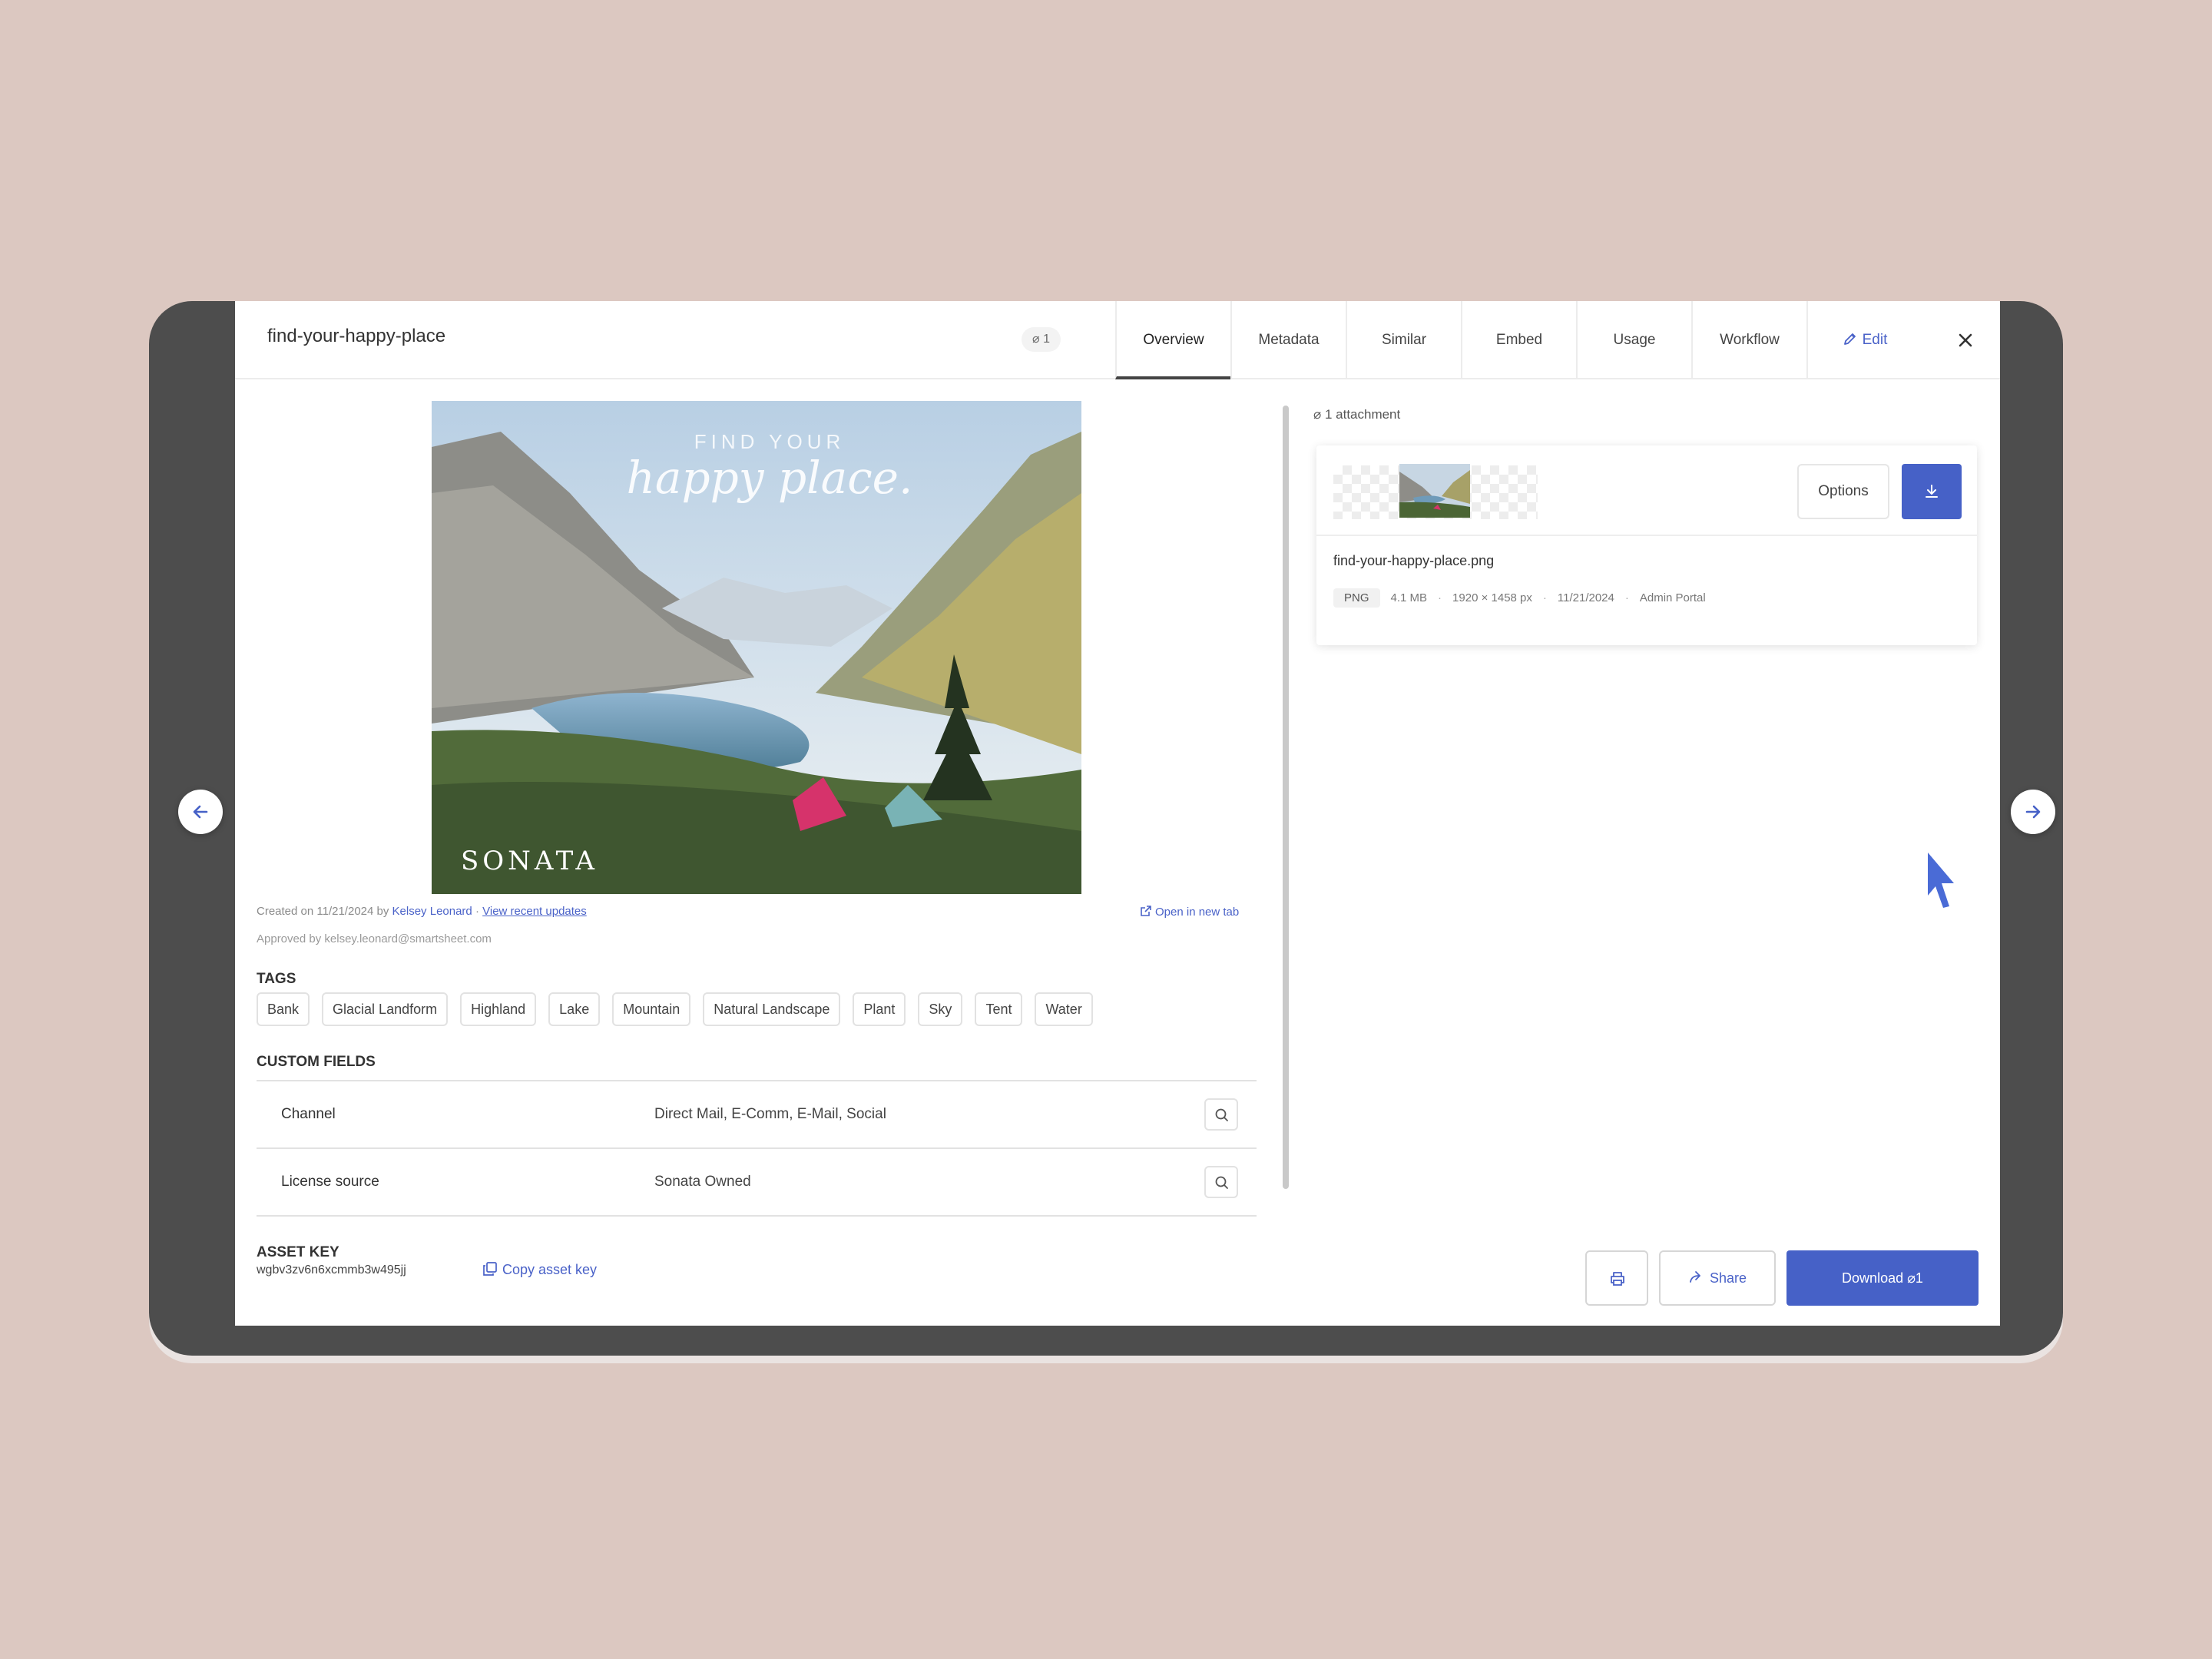  What do you see at coordinates (1404, 340) in the screenshot?
I see `tab-similar: Similar` at bounding box center [1404, 340].